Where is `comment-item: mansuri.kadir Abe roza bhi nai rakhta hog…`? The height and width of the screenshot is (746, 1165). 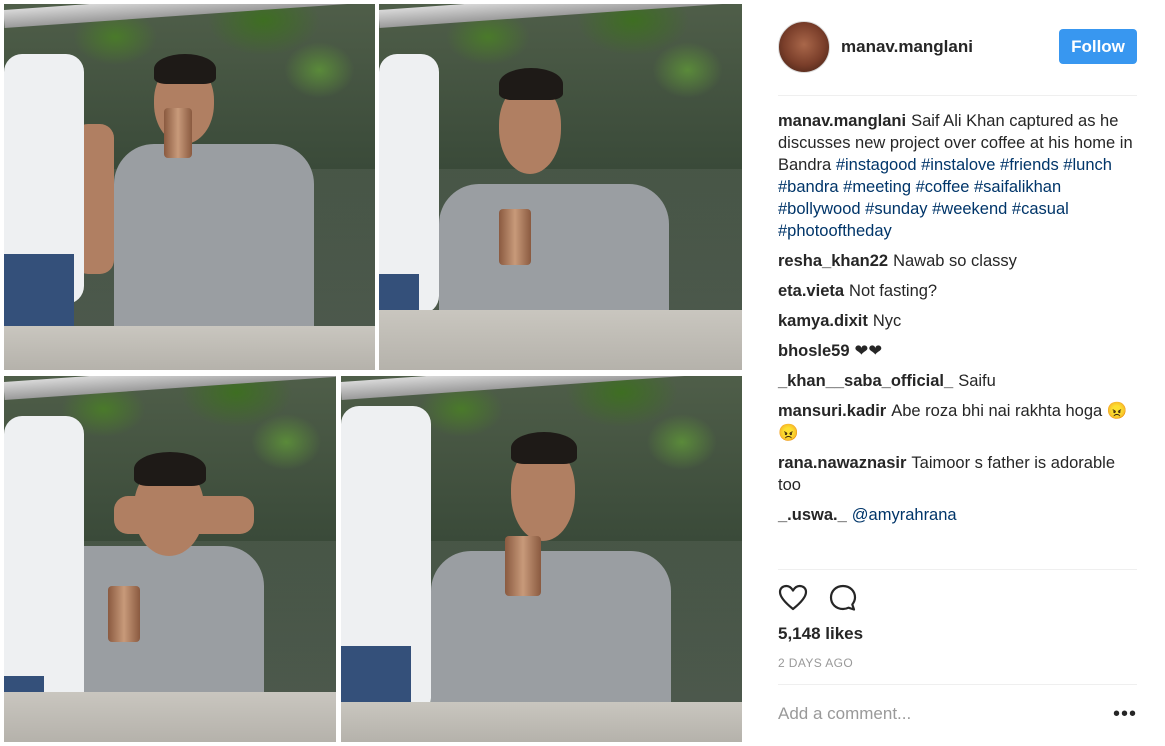
comment-item: mansuri.kadir Abe roza bhi nai rakhta hog… is located at coordinates (959, 422).